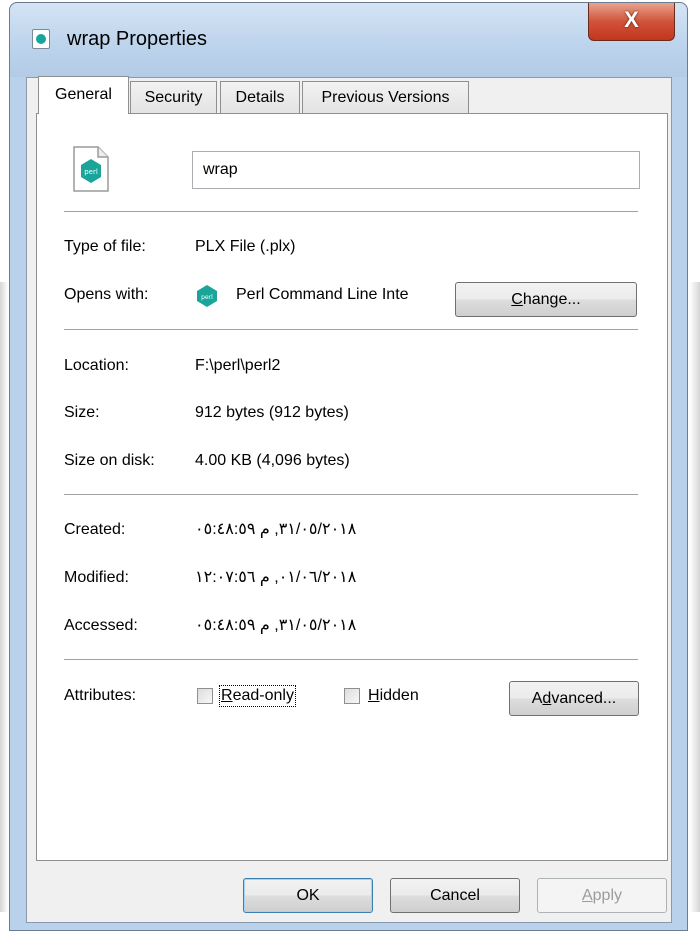  Describe the element at coordinates (95, 529) in the screenshot. I see `created-label: Created:` at that location.